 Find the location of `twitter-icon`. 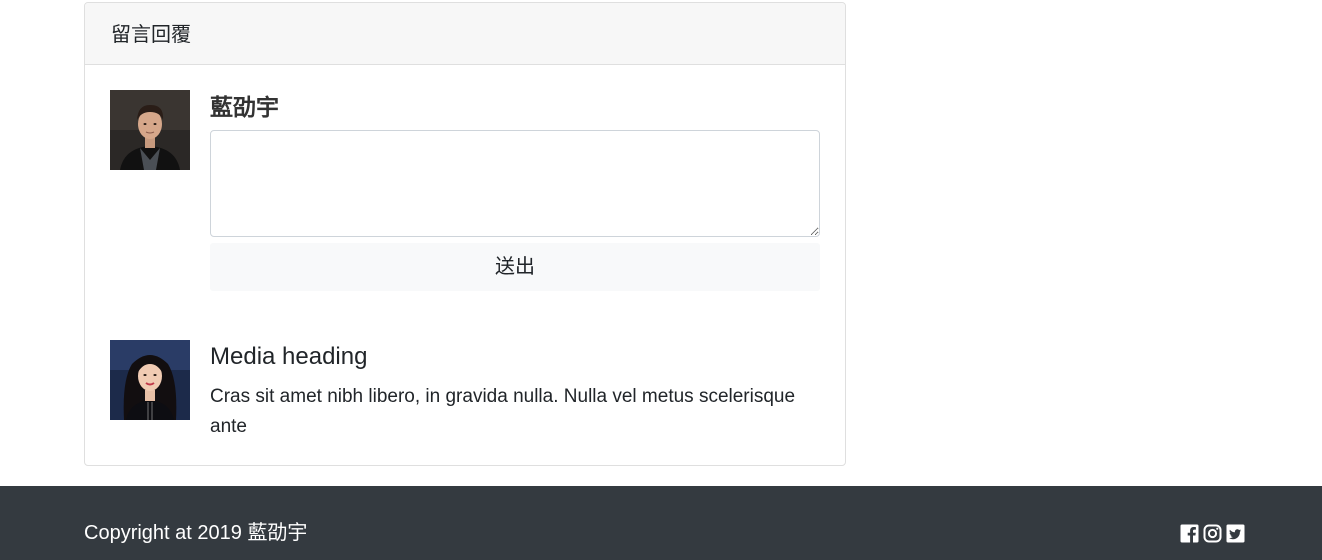

twitter-icon is located at coordinates (1235, 533).